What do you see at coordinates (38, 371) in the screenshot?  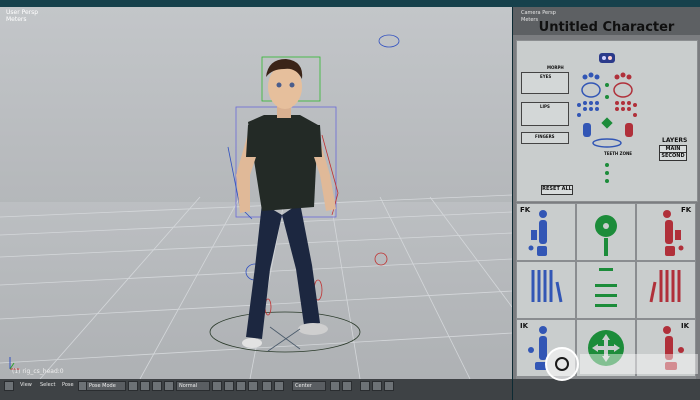 I see `active-object-label: (1) rig_cs_head:0` at bounding box center [38, 371].